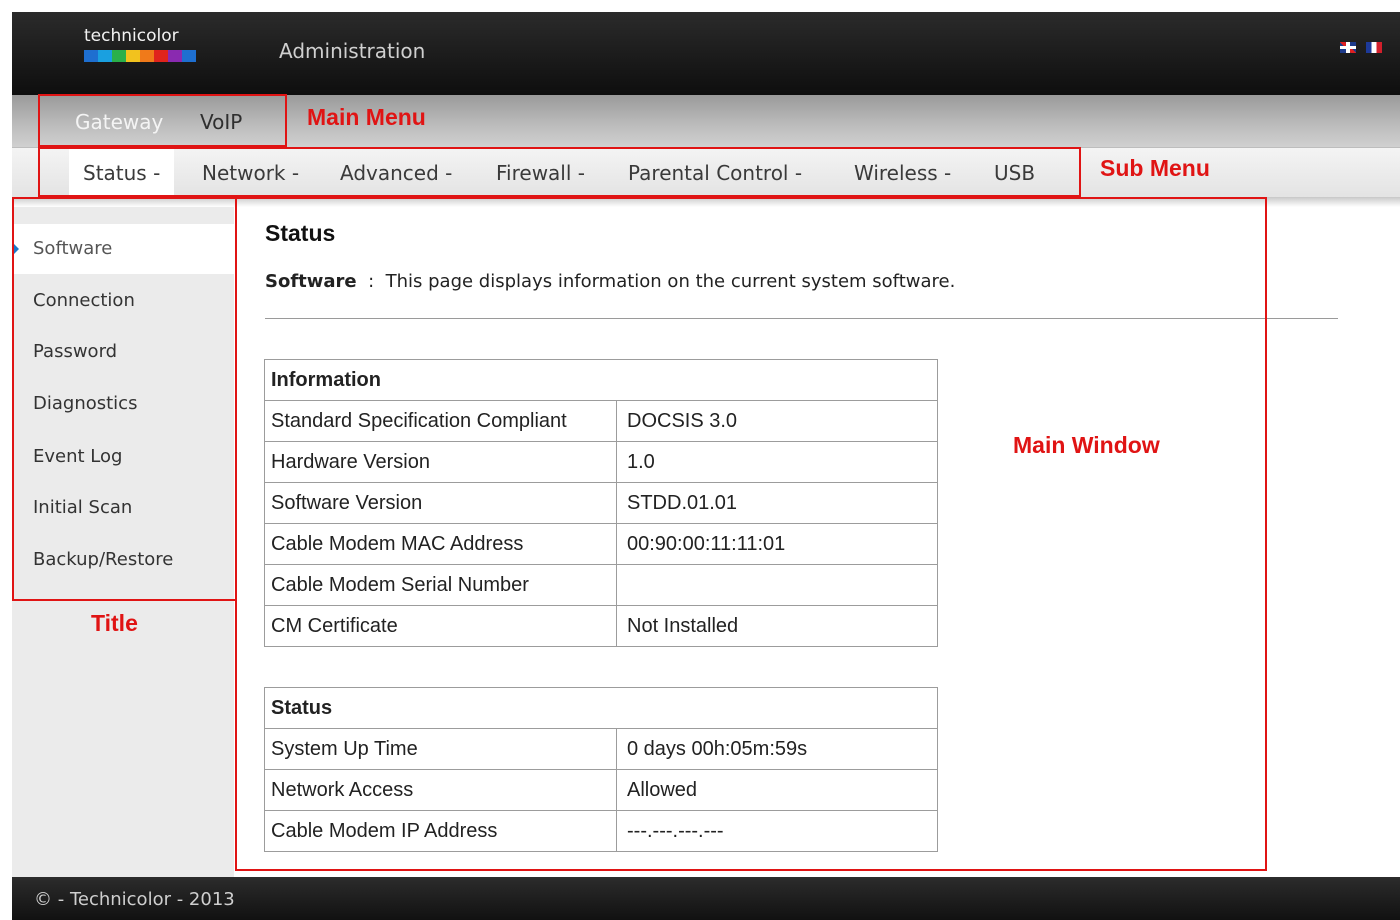 The height and width of the screenshot is (920, 1400). What do you see at coordinates (134, 899) in the screenshot?
I see `footer-copyright: © - Technicolor - 2013` at bounding box center [134, 899].